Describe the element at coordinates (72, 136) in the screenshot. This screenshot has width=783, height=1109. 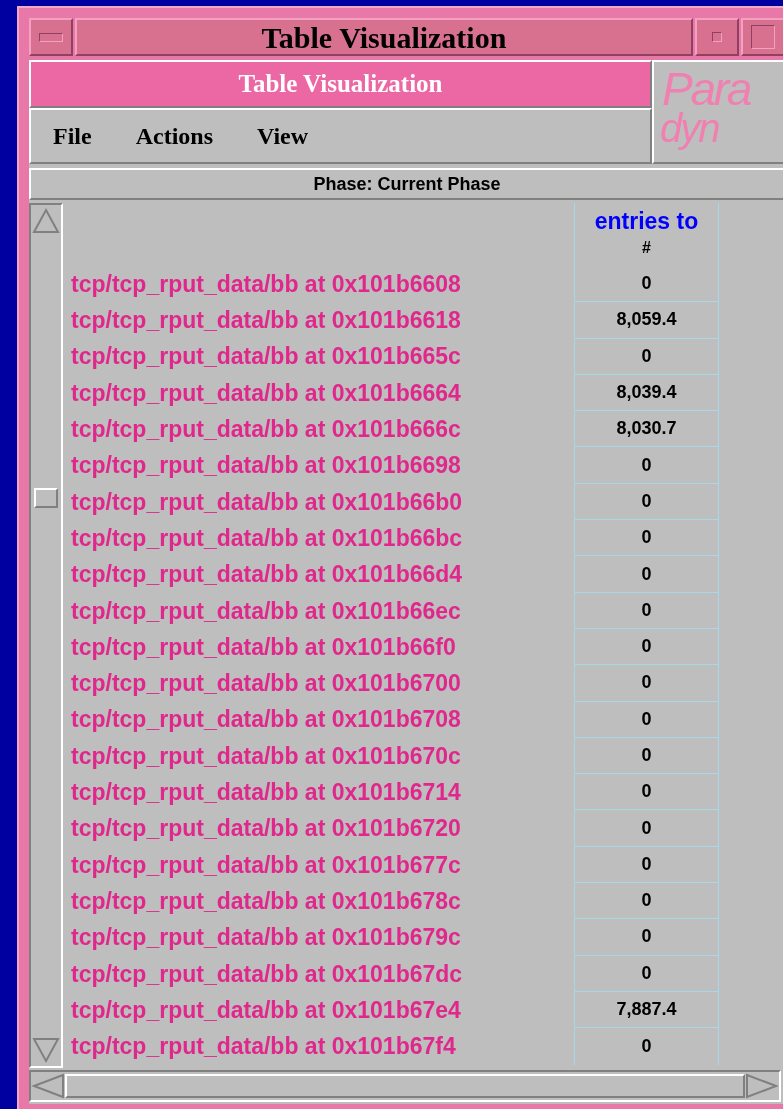
I see `menu-item: File` at that location.